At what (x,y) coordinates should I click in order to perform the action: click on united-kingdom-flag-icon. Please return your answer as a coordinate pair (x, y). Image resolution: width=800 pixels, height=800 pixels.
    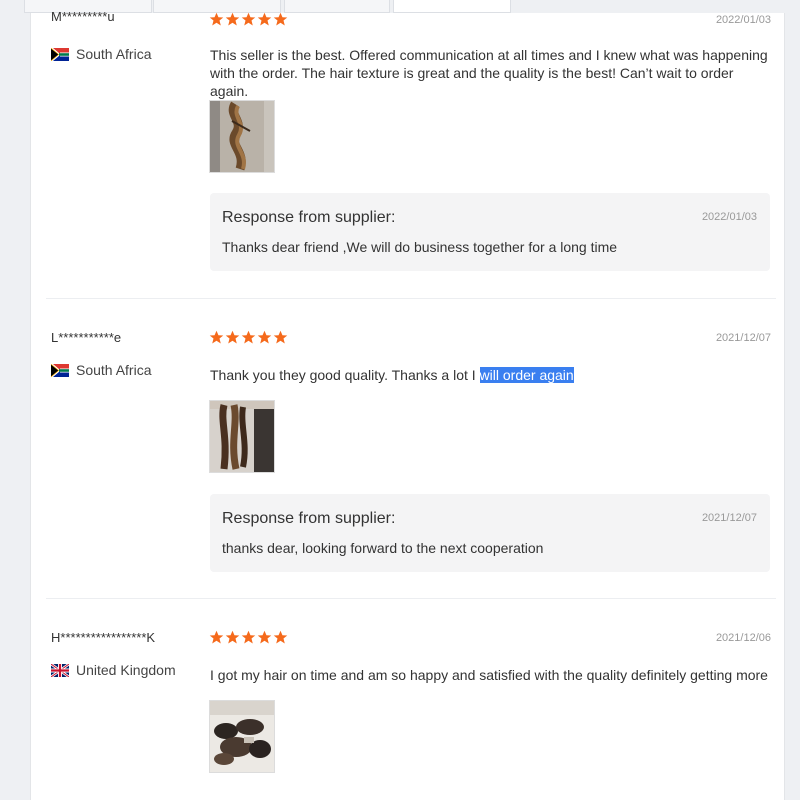
    Looking at the image, I should click on (60, 670).